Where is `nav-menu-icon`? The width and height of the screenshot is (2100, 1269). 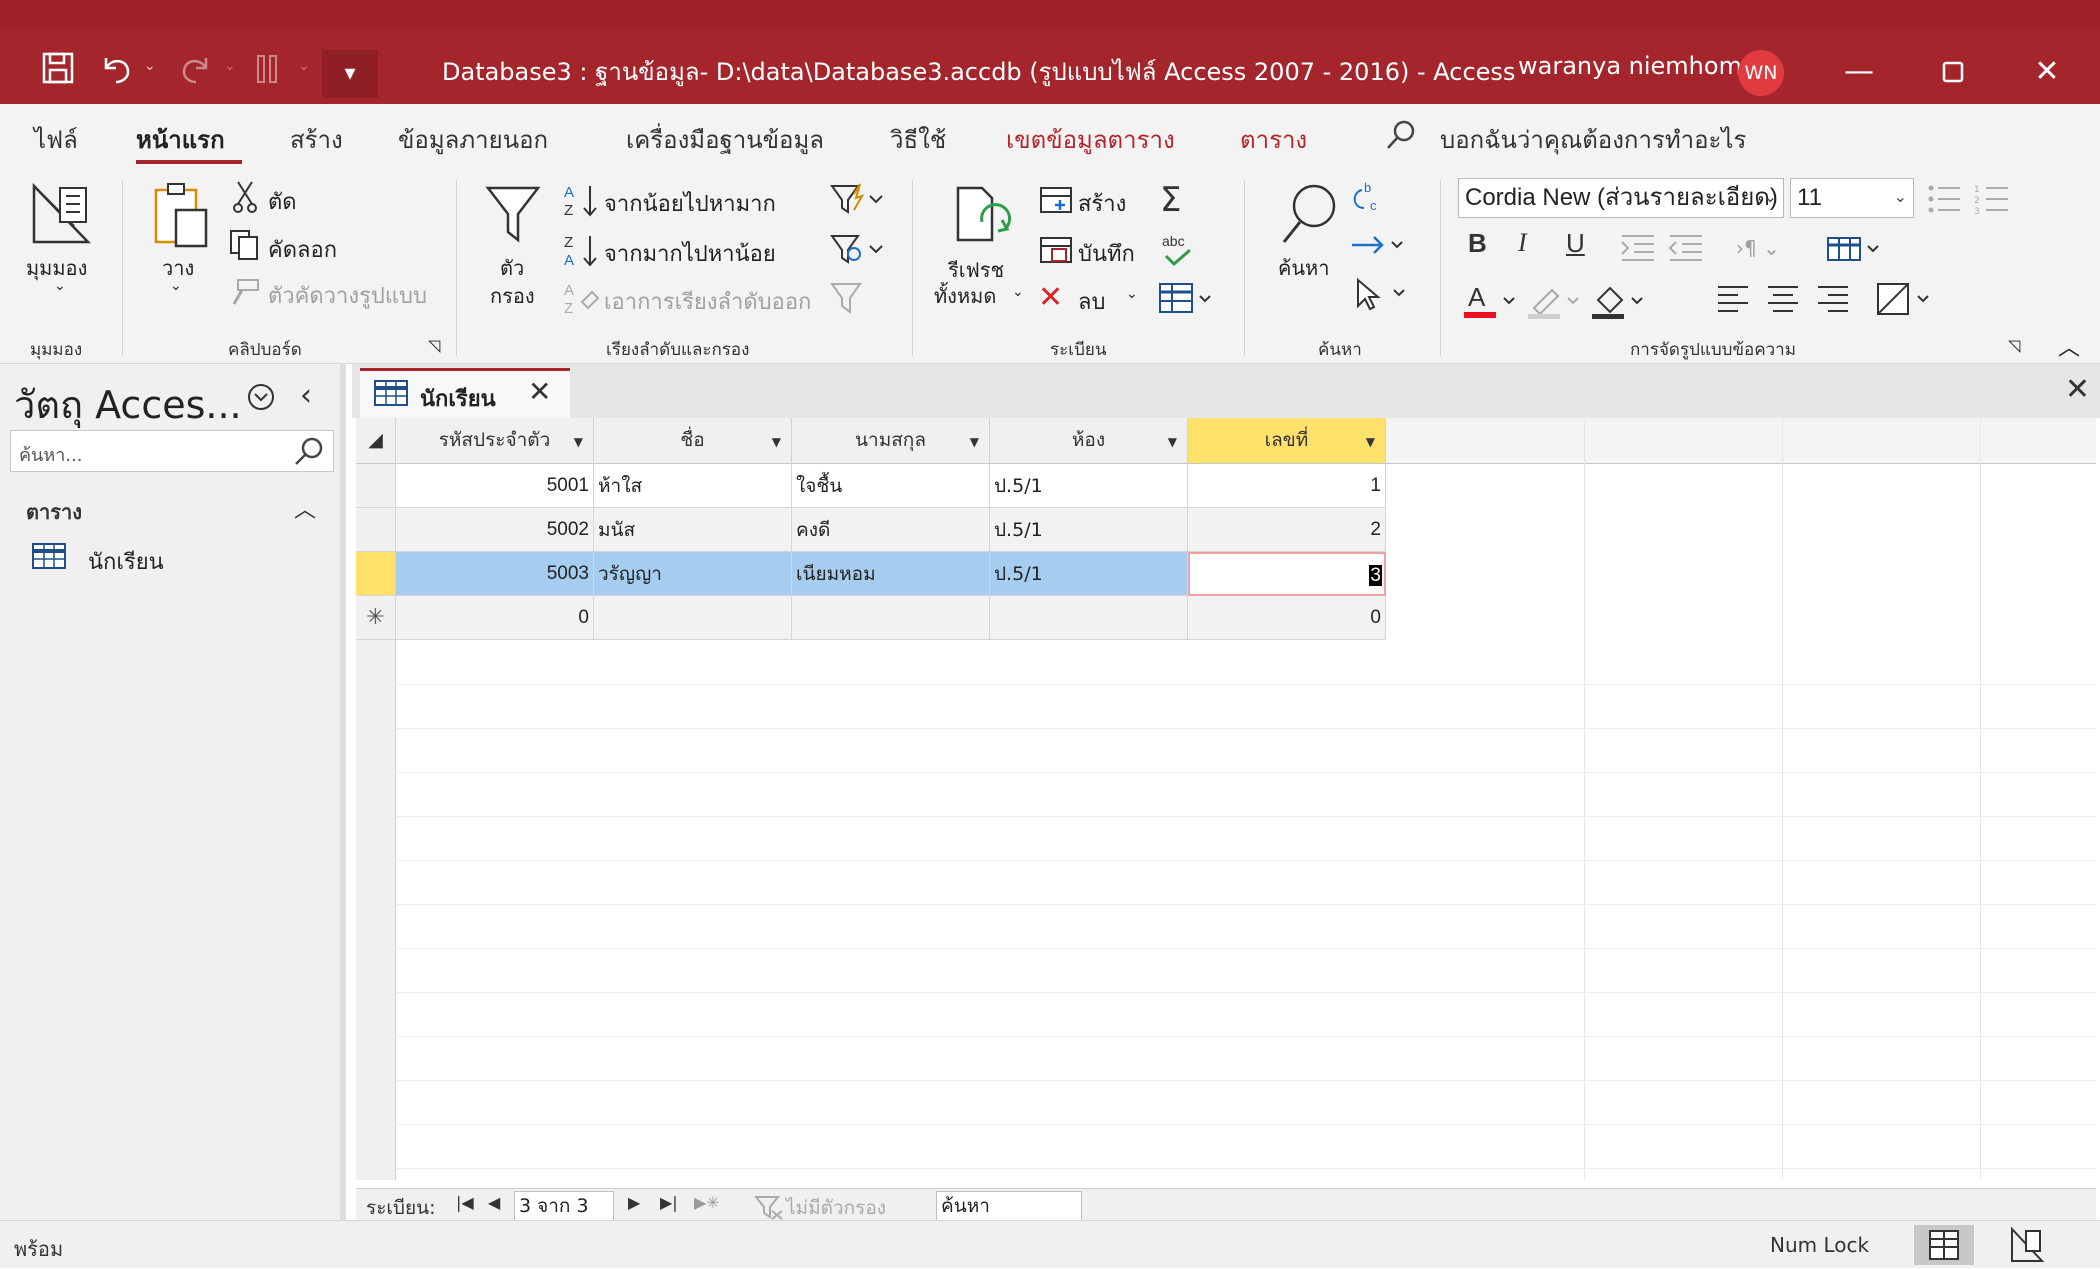
nav-menu-icon is located at coordinates (261, 397).